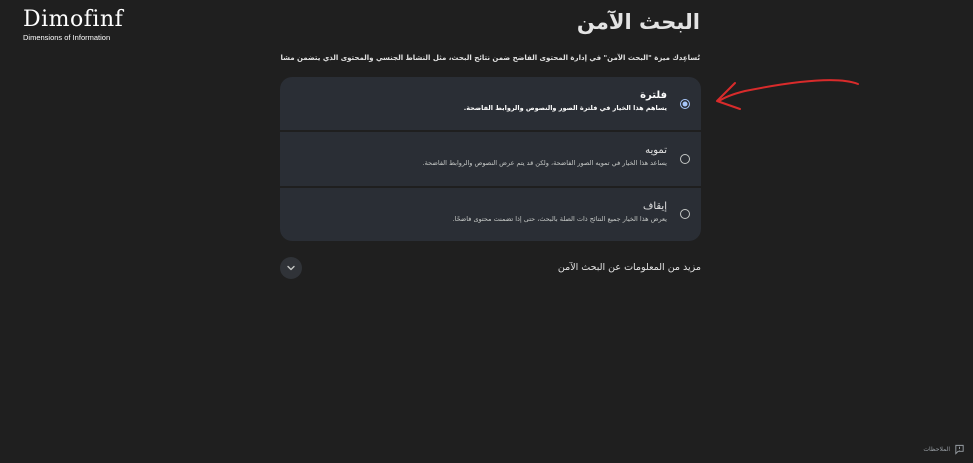 The image size is (973, 463). I want to click on feedback-icon, so click(959, 449).